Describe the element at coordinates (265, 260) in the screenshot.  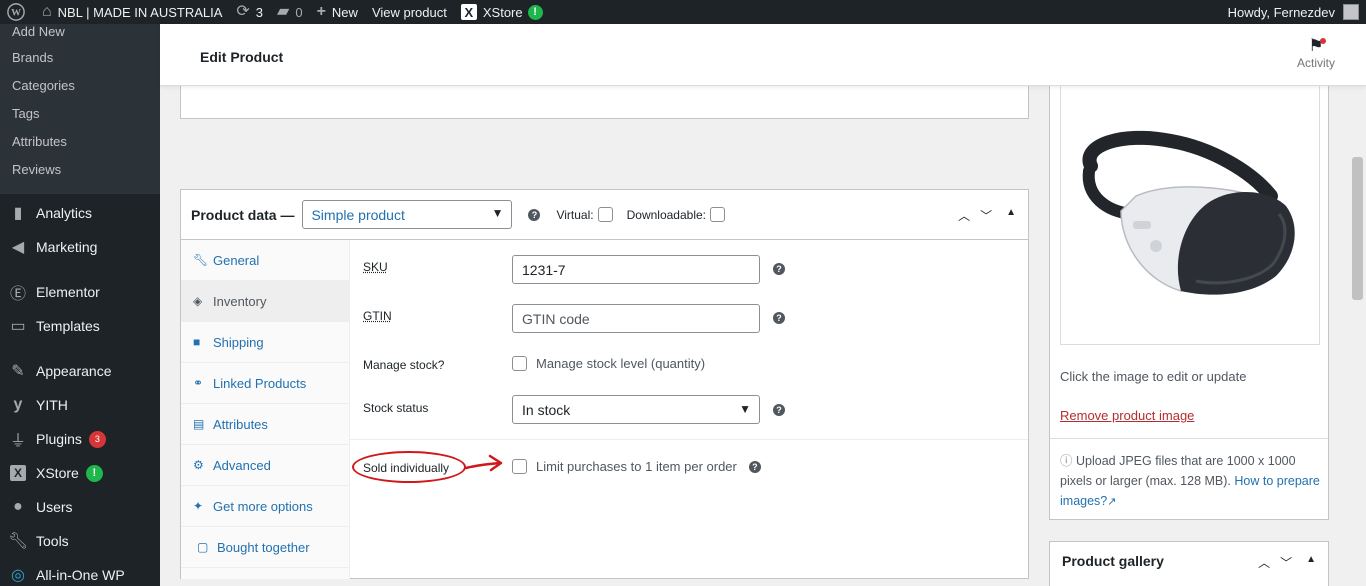
I see `tab-general: 🔧︎ General` at that location.